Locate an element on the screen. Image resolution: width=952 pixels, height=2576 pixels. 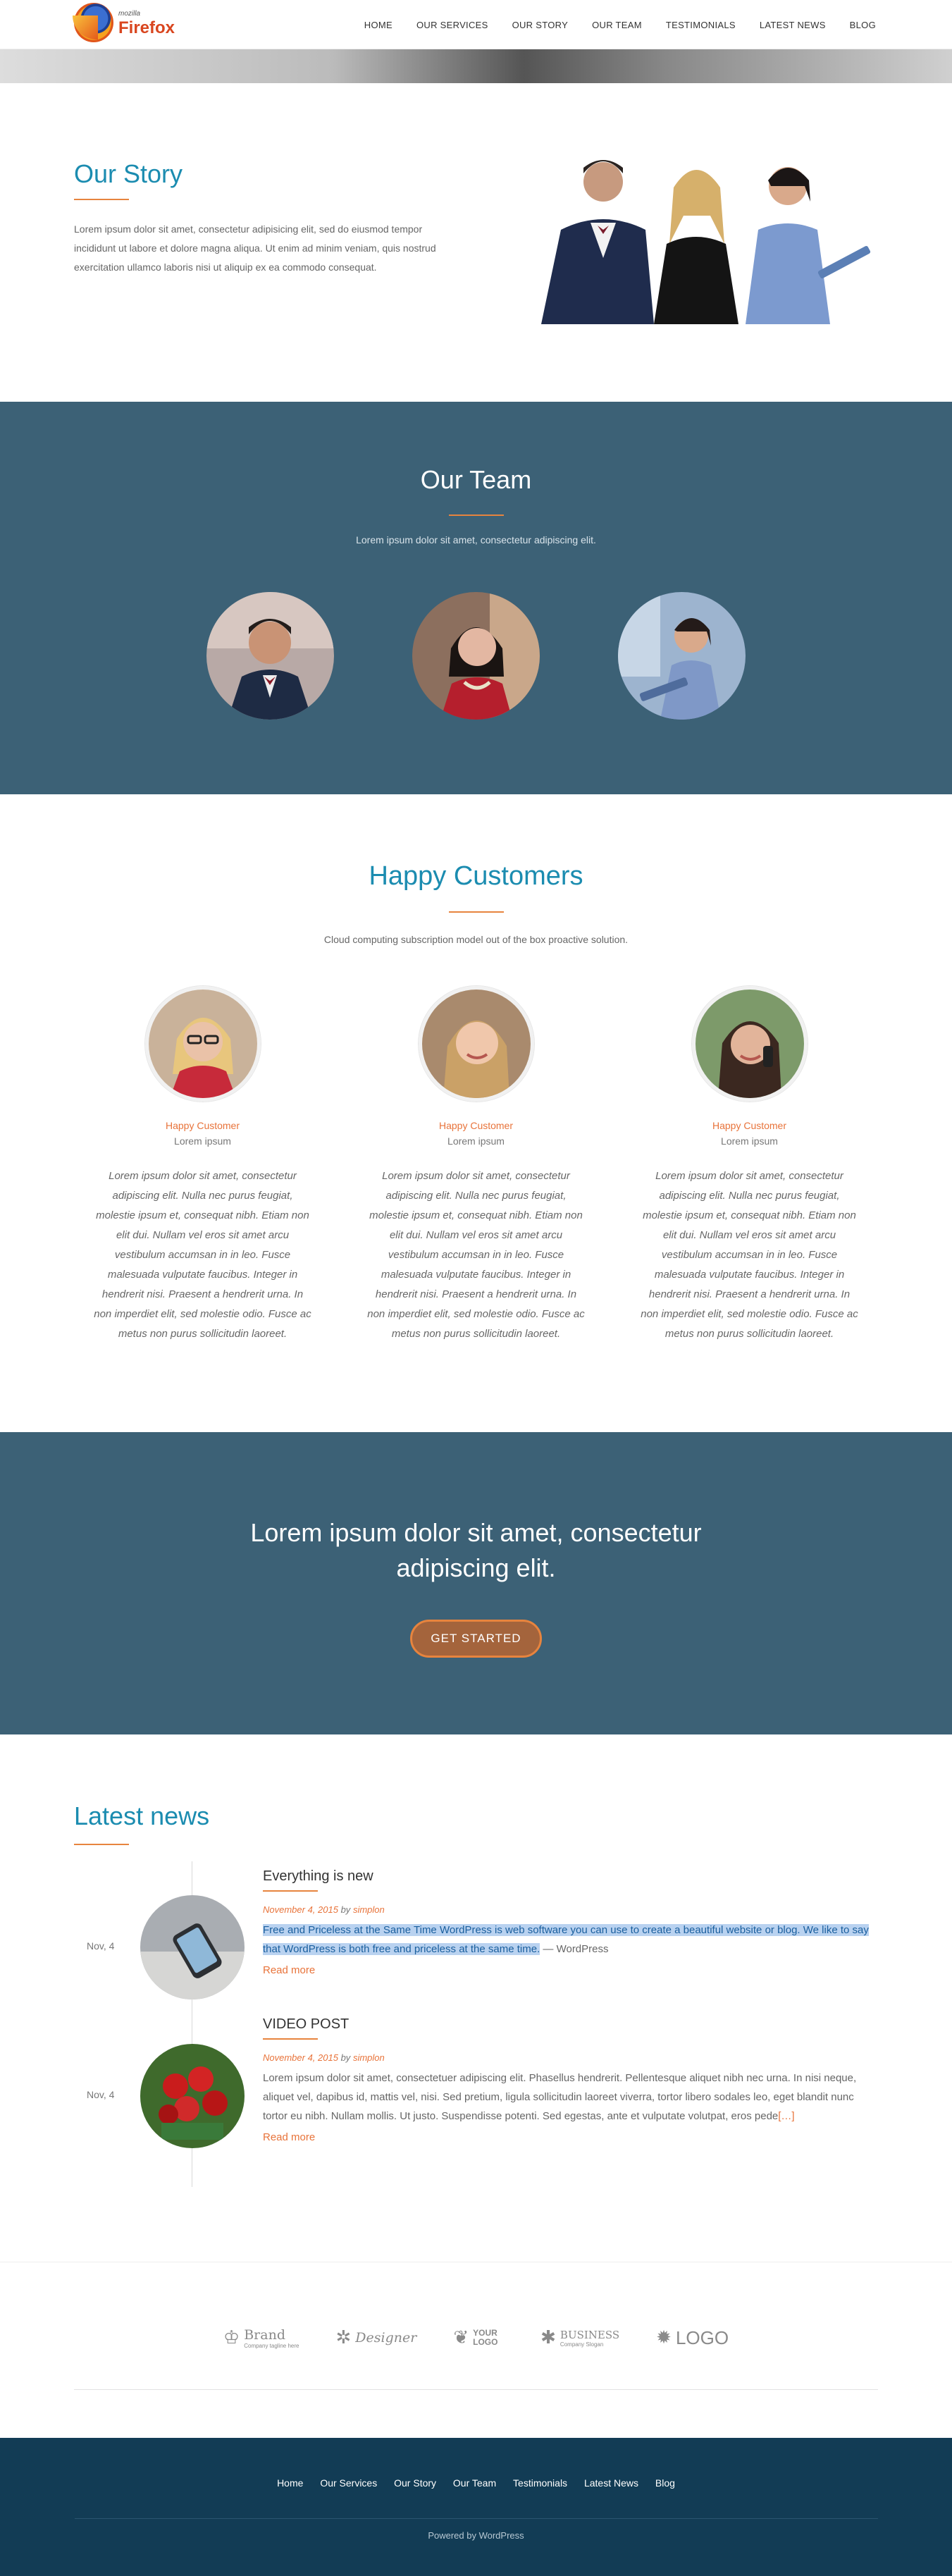
logo-big-text: Firefox is located at coordinates (146, 28).